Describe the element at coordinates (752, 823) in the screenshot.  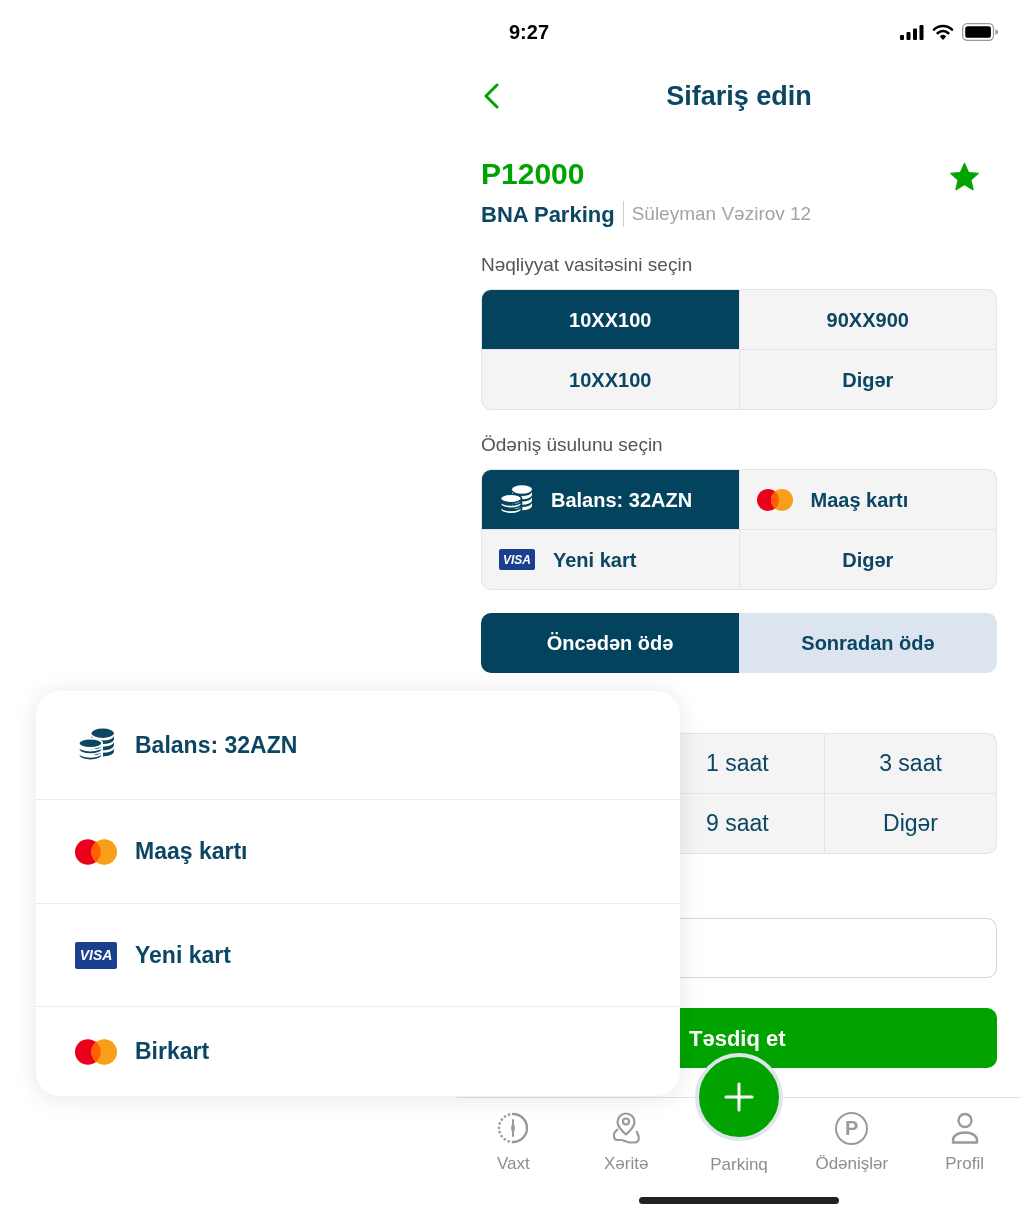
I see `duration-option: 9 saat` at that location.